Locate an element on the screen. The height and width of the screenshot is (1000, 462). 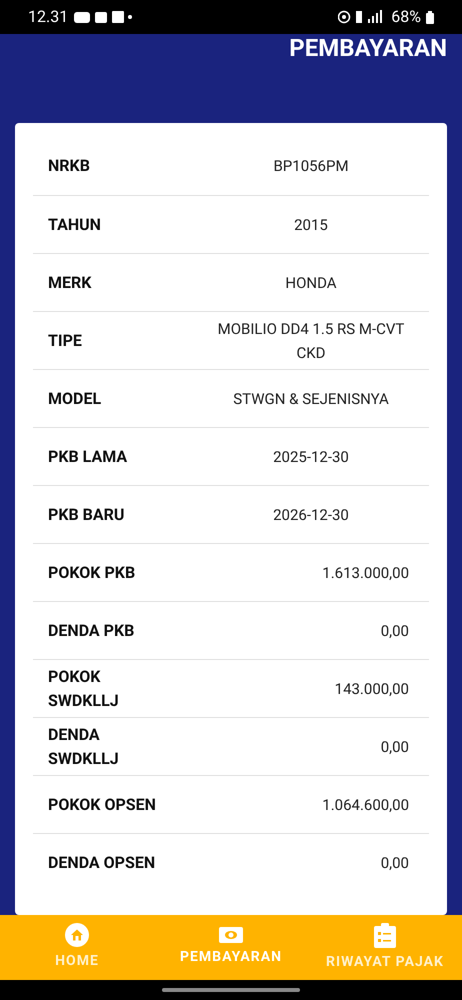
detail-label: POKOK OPSEN is located at coordinates (102, 805).